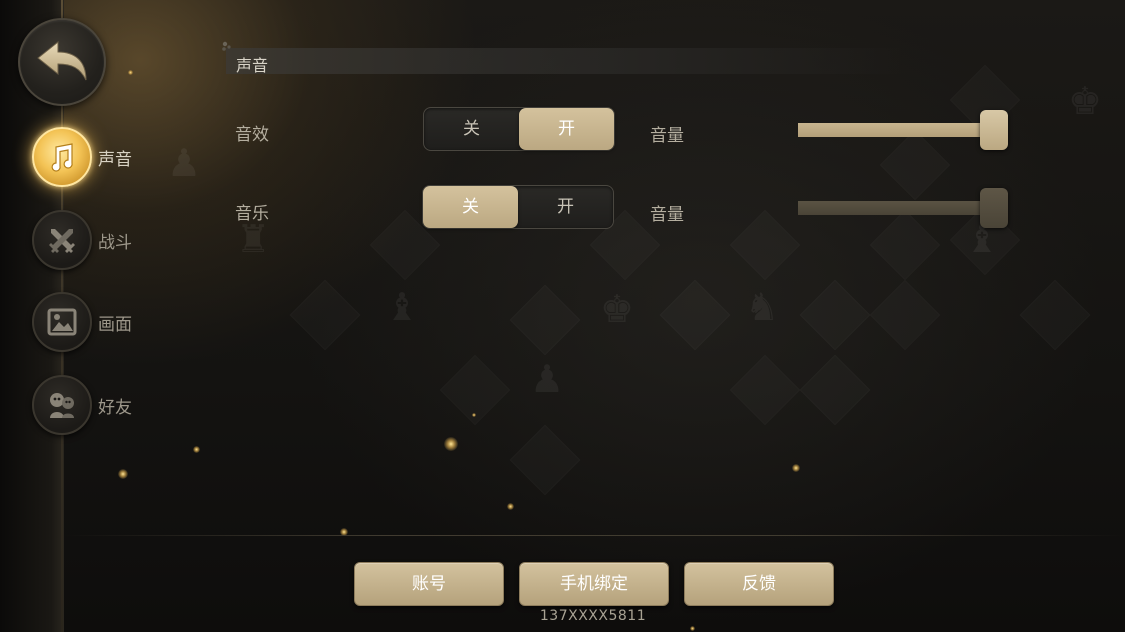  What do you see at coordinates (594, 535) in the screenshot?
I see `footer-divider` at bounding box center [594, 535].